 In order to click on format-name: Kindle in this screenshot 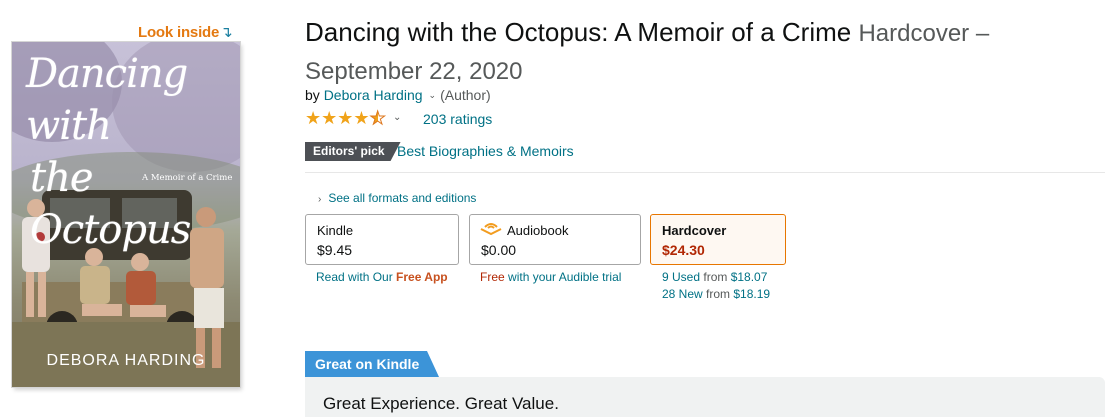, I will do `click(335, 230)`.